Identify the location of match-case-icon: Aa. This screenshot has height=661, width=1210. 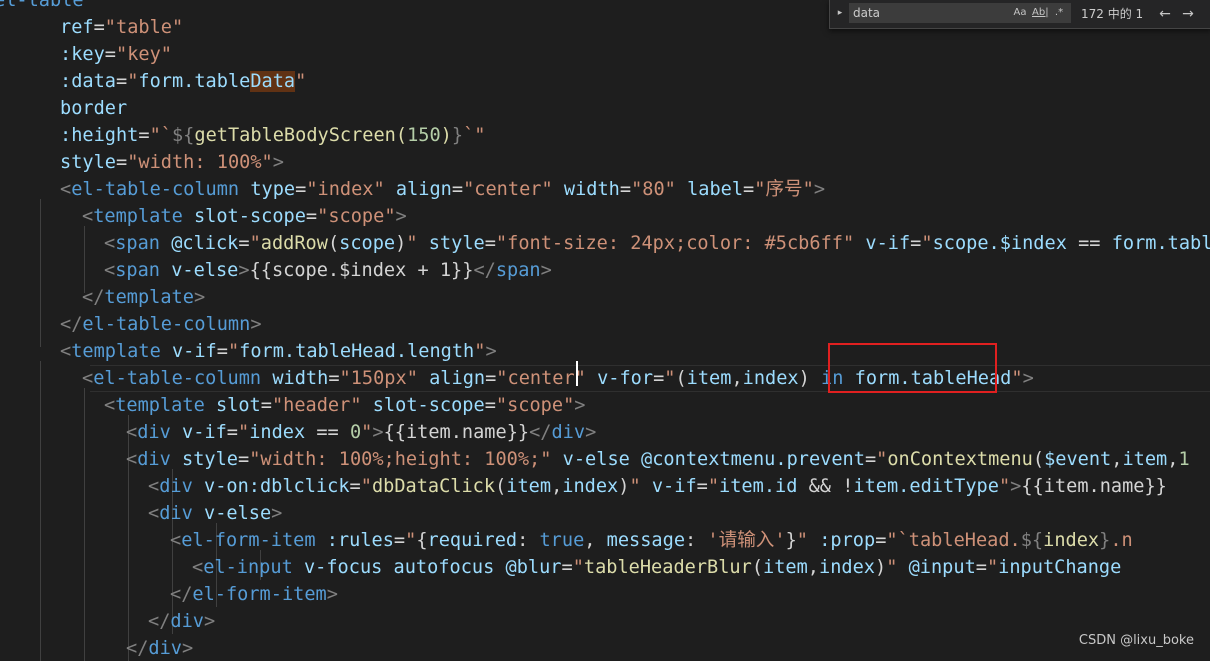
(1020, 13).